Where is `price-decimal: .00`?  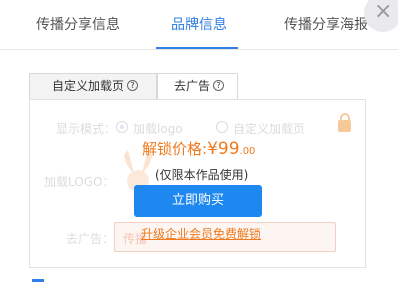
price-decimal: .00 is located at coordinates (247, 151).